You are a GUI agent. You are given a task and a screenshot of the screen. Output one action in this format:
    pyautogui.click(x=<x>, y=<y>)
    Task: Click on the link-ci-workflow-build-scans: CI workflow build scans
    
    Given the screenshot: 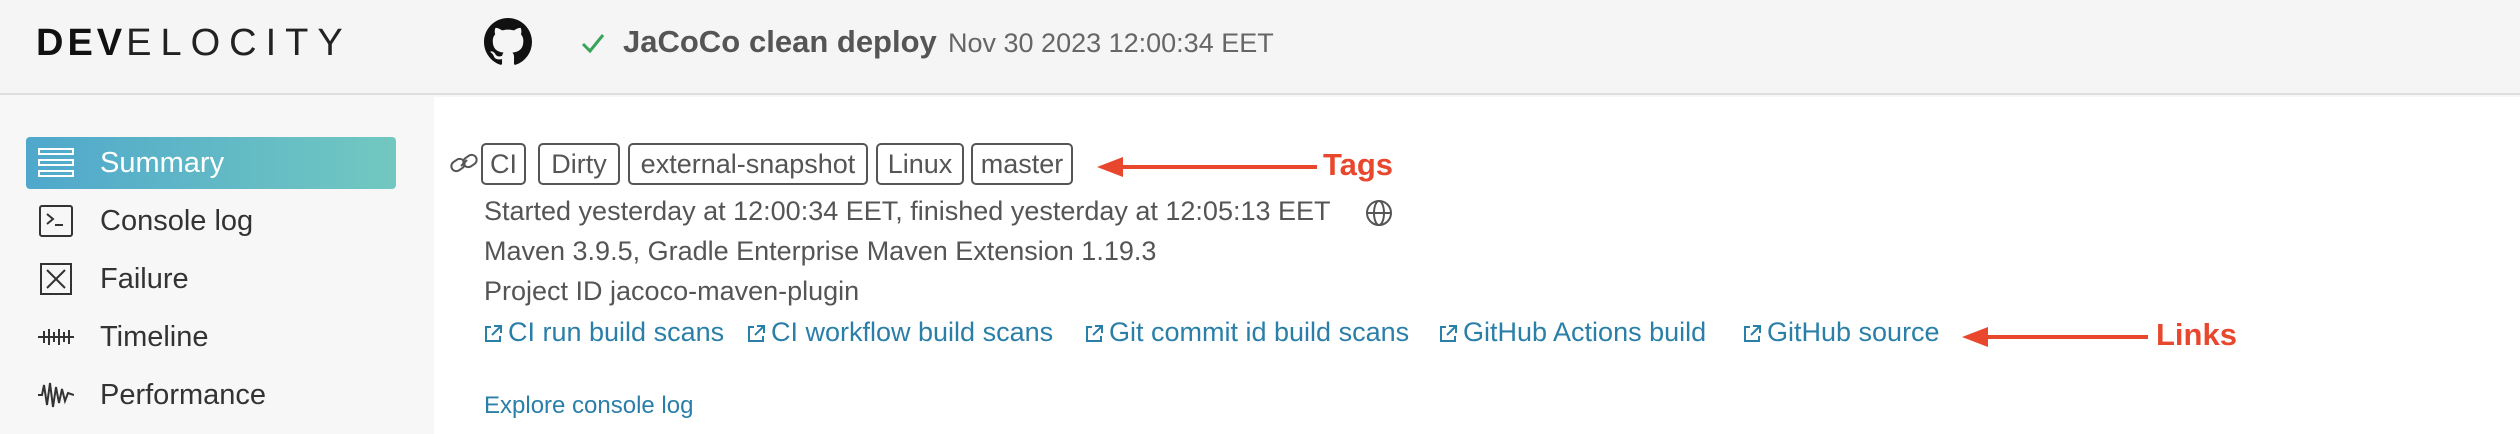 What is the action you would take?
    pyautogui.click(x=899, y=332)
    